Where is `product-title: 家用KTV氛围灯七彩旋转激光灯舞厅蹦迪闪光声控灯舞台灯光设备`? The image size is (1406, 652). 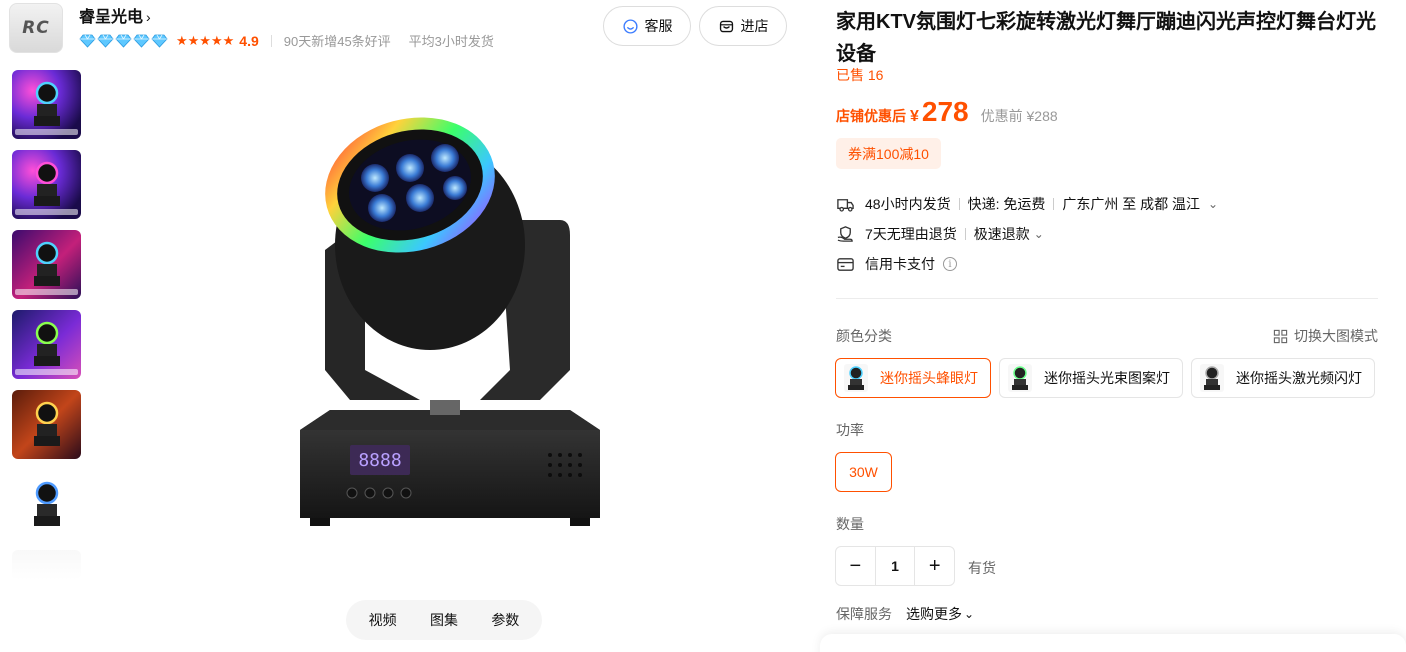 product-title: 家用KTV氛围灯七彩旋转激光灯舞厅蹦迪闪光声控灯舞台灯光设备 is located at coordinates (1106, 38).